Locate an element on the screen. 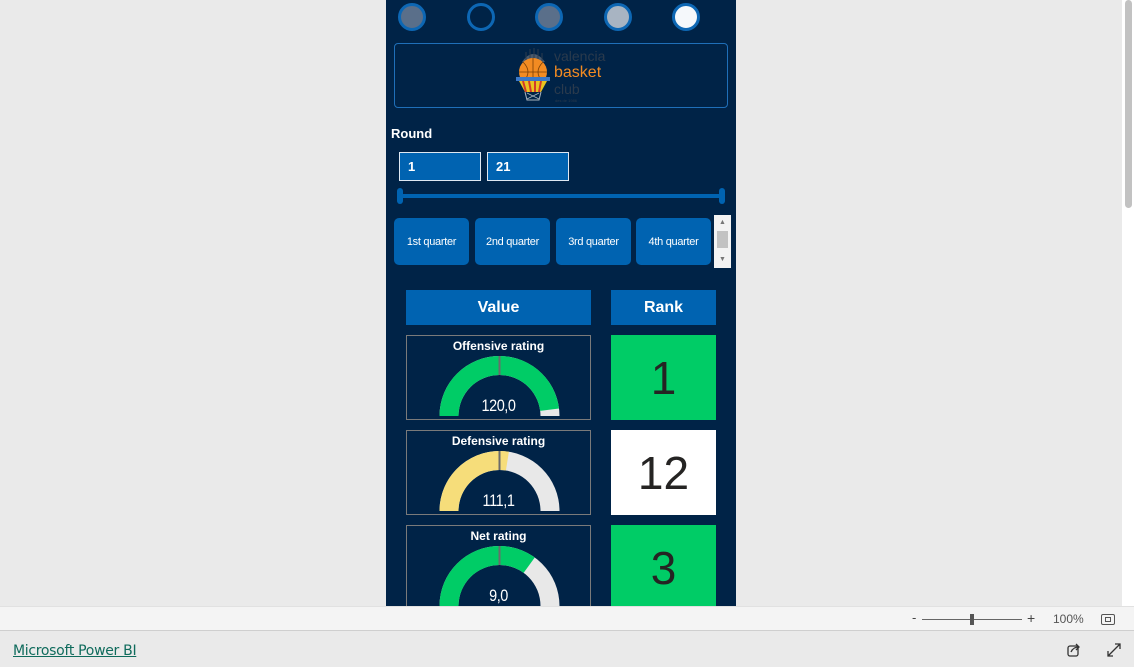 The width and height of the screenshot is (1134, 667). gauge-defensive-rating: Defensive rating 111,1 is located at coordinates (498, 472).